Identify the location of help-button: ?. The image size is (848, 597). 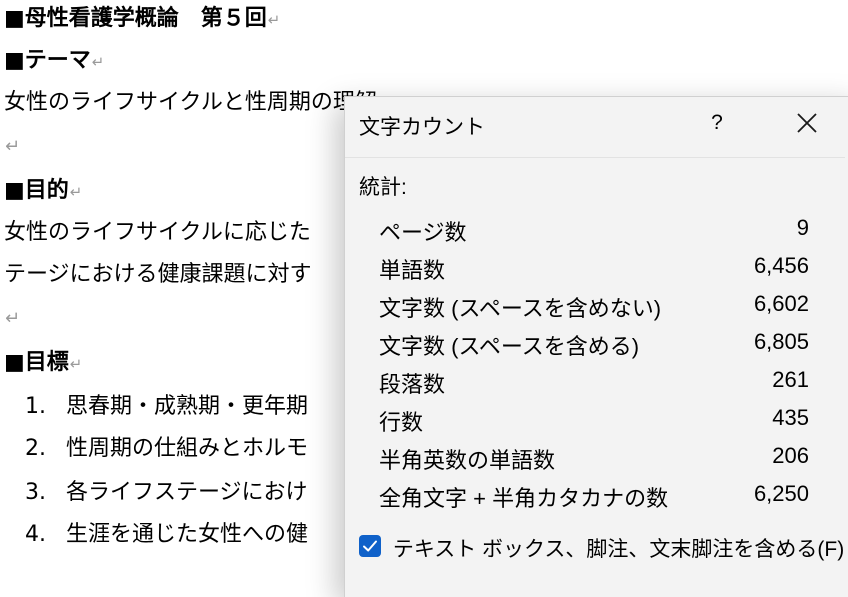
(717, 123).